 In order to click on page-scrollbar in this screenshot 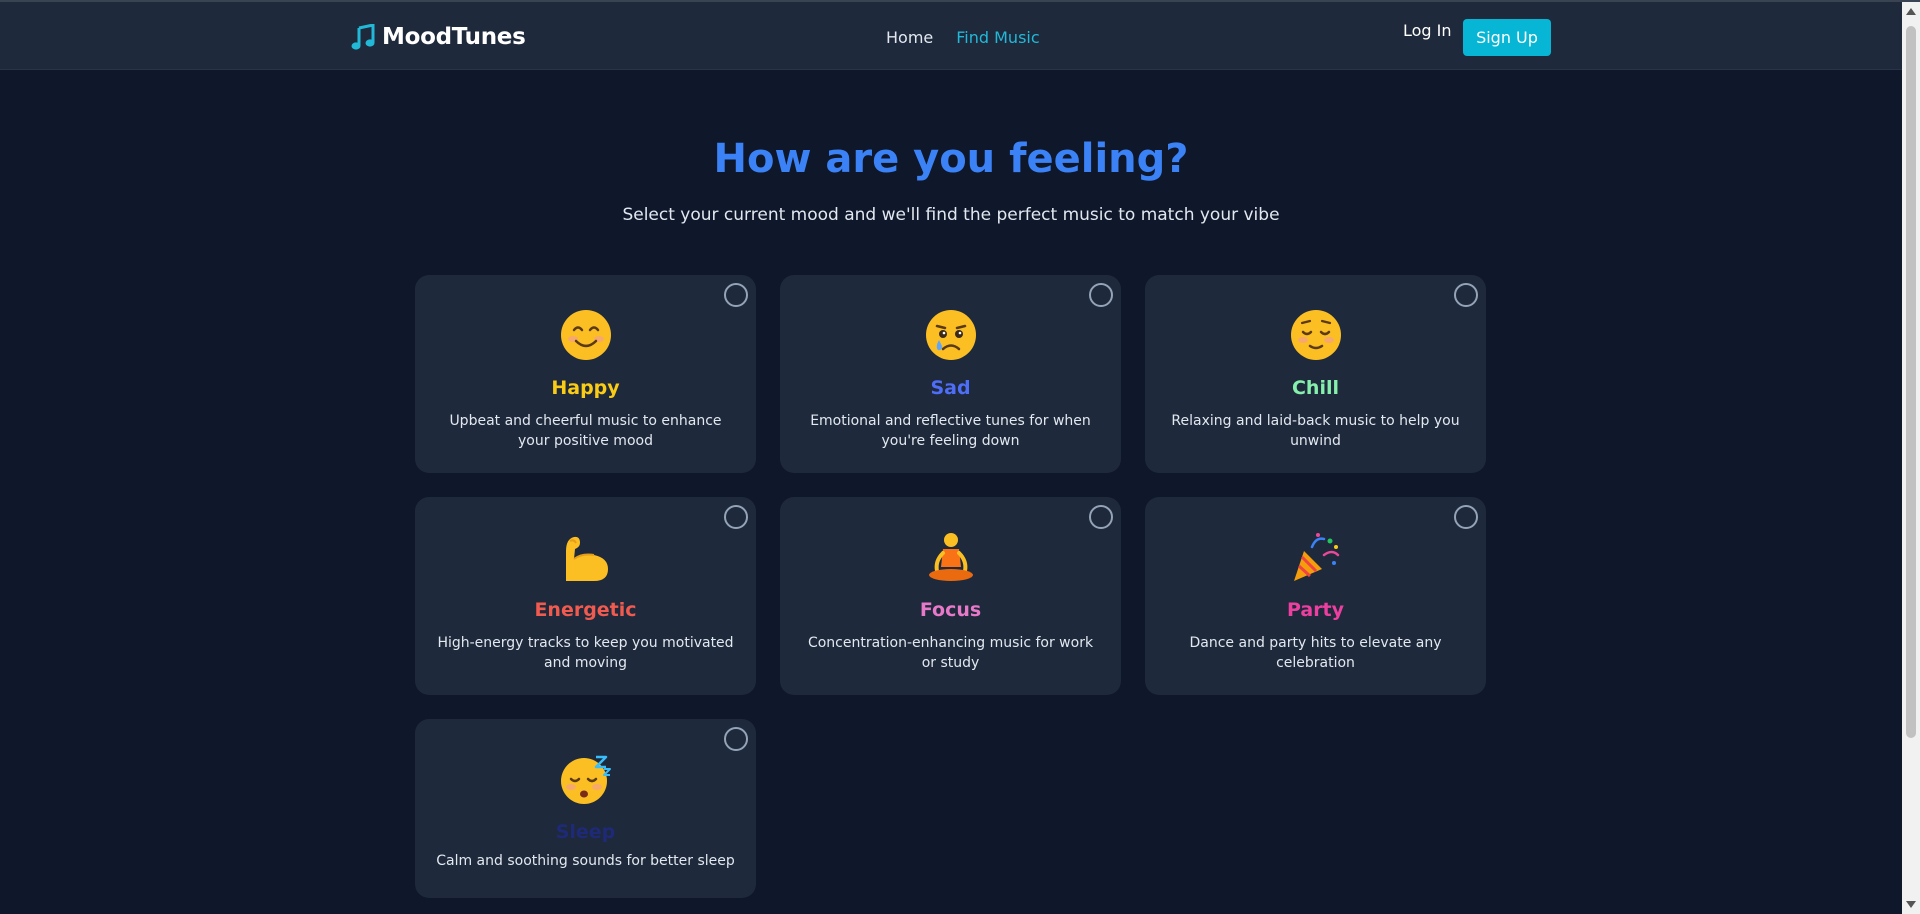, I will do `click(1911, 458)`.